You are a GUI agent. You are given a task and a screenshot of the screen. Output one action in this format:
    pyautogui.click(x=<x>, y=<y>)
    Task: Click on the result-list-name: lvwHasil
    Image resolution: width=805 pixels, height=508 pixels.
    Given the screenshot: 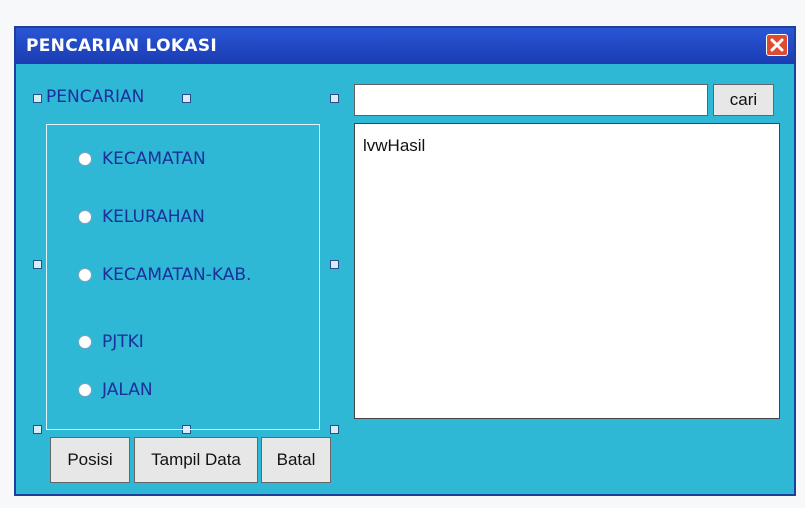 What is the action you would take?
    pyautogui.click(x=394, y=145)
    